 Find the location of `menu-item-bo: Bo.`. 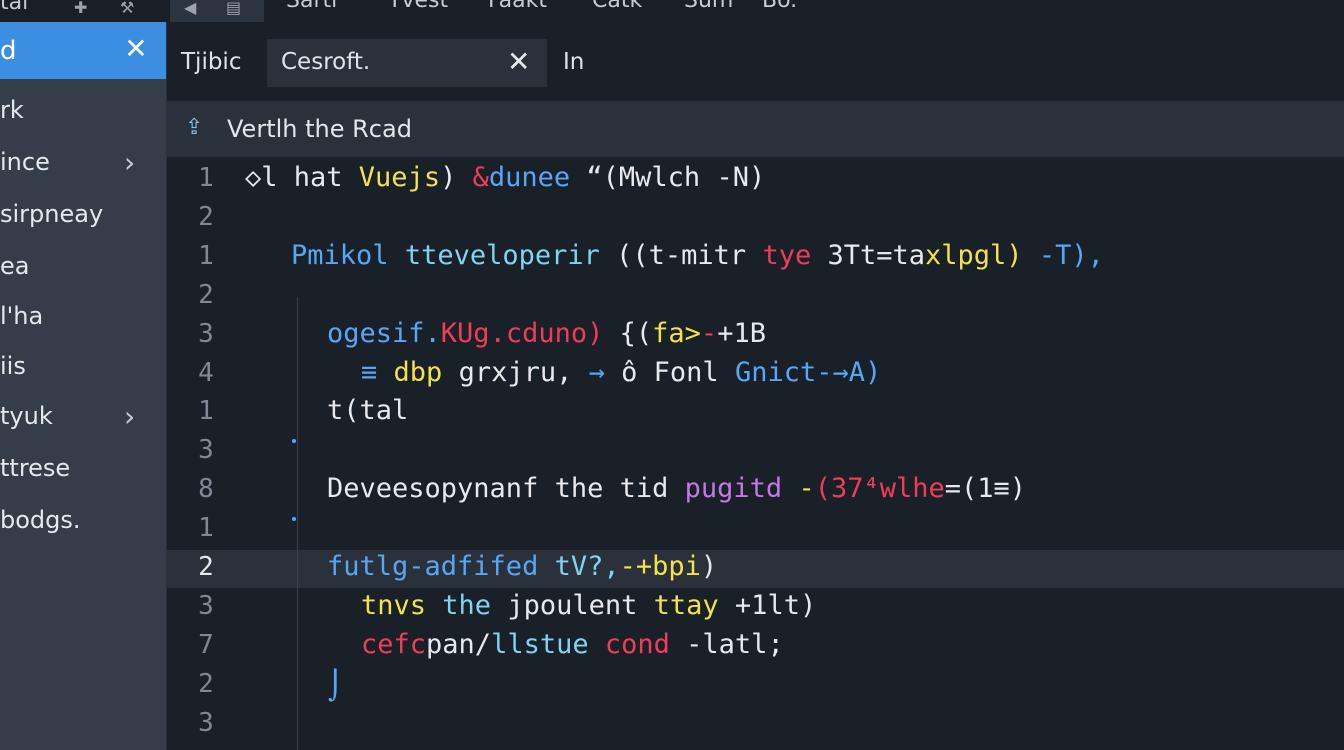

menu-item-bo: Bo. is located at coordinates (779, 6).